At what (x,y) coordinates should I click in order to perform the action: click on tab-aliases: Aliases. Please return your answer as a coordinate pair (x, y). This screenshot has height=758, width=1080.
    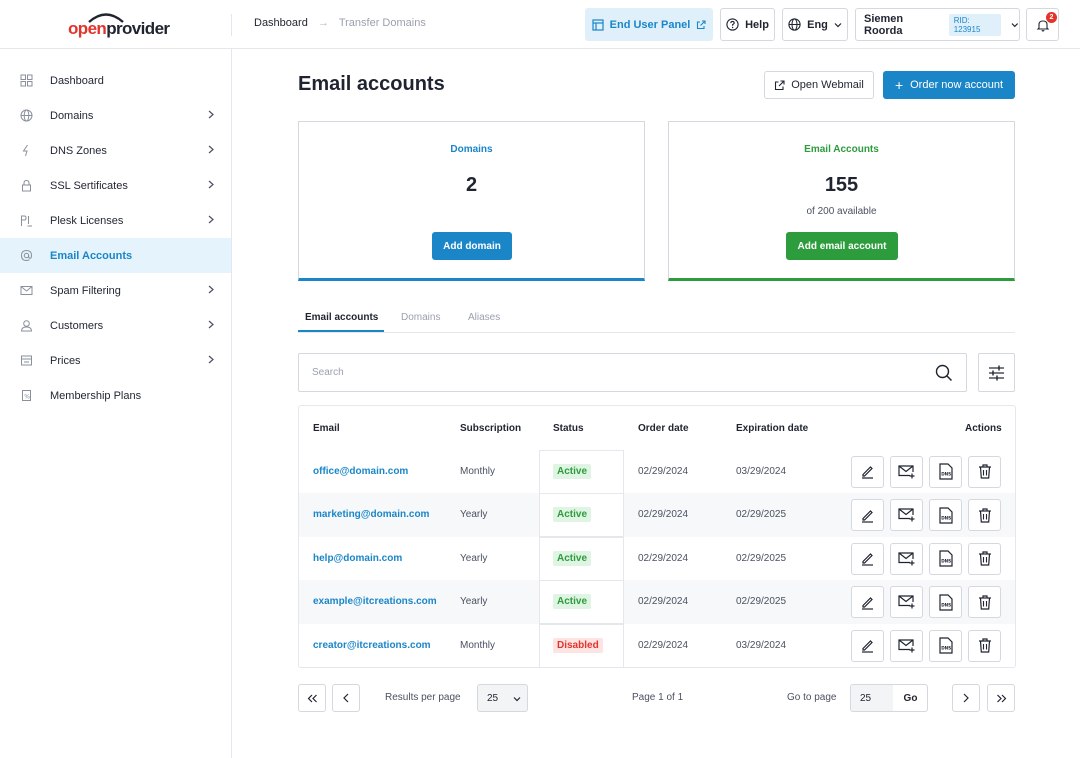
    Looking at the image, I should click on (484, 317).